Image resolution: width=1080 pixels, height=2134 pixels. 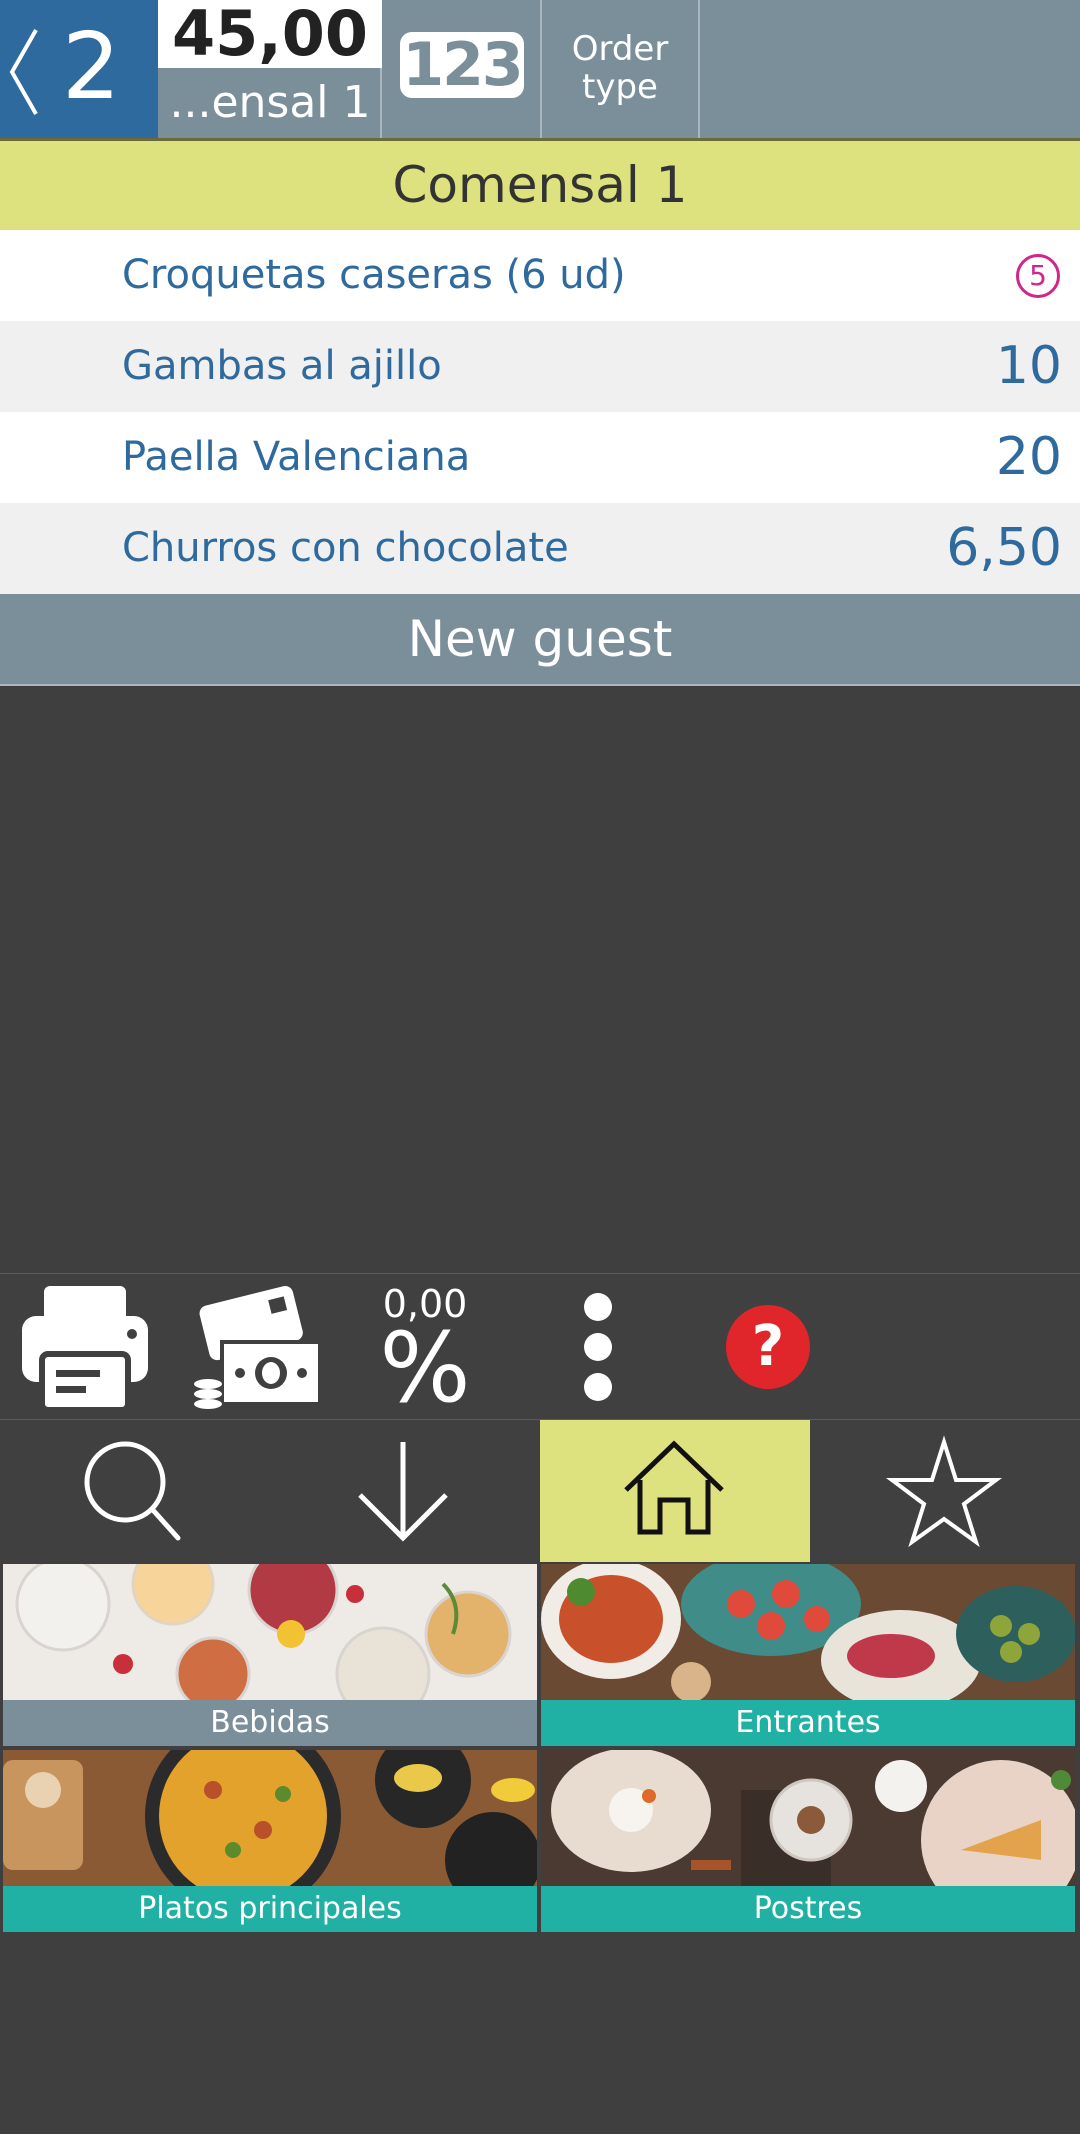 I want to click on item-price: 6,50, so click(x=1004, y=548).